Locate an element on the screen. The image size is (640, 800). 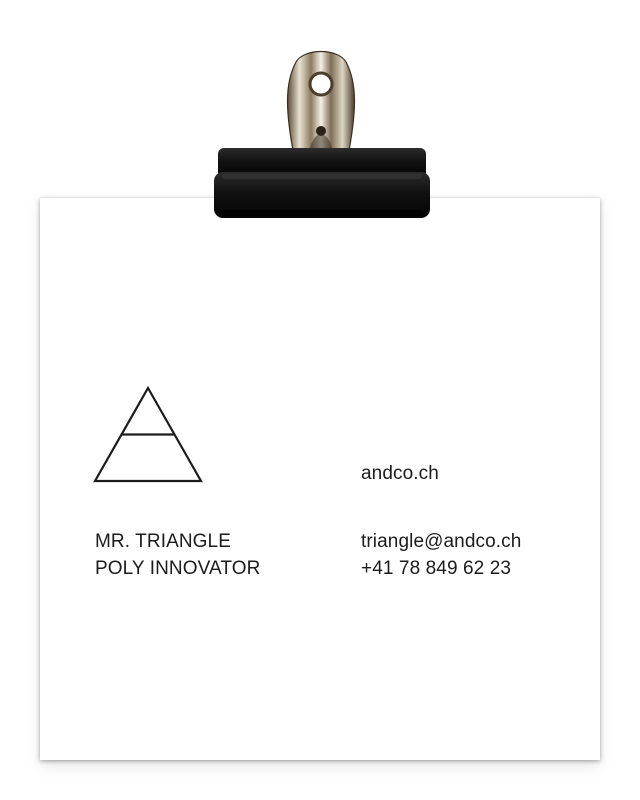
card-name: MR. TRIANGLE is located at coordinates (163, 541).